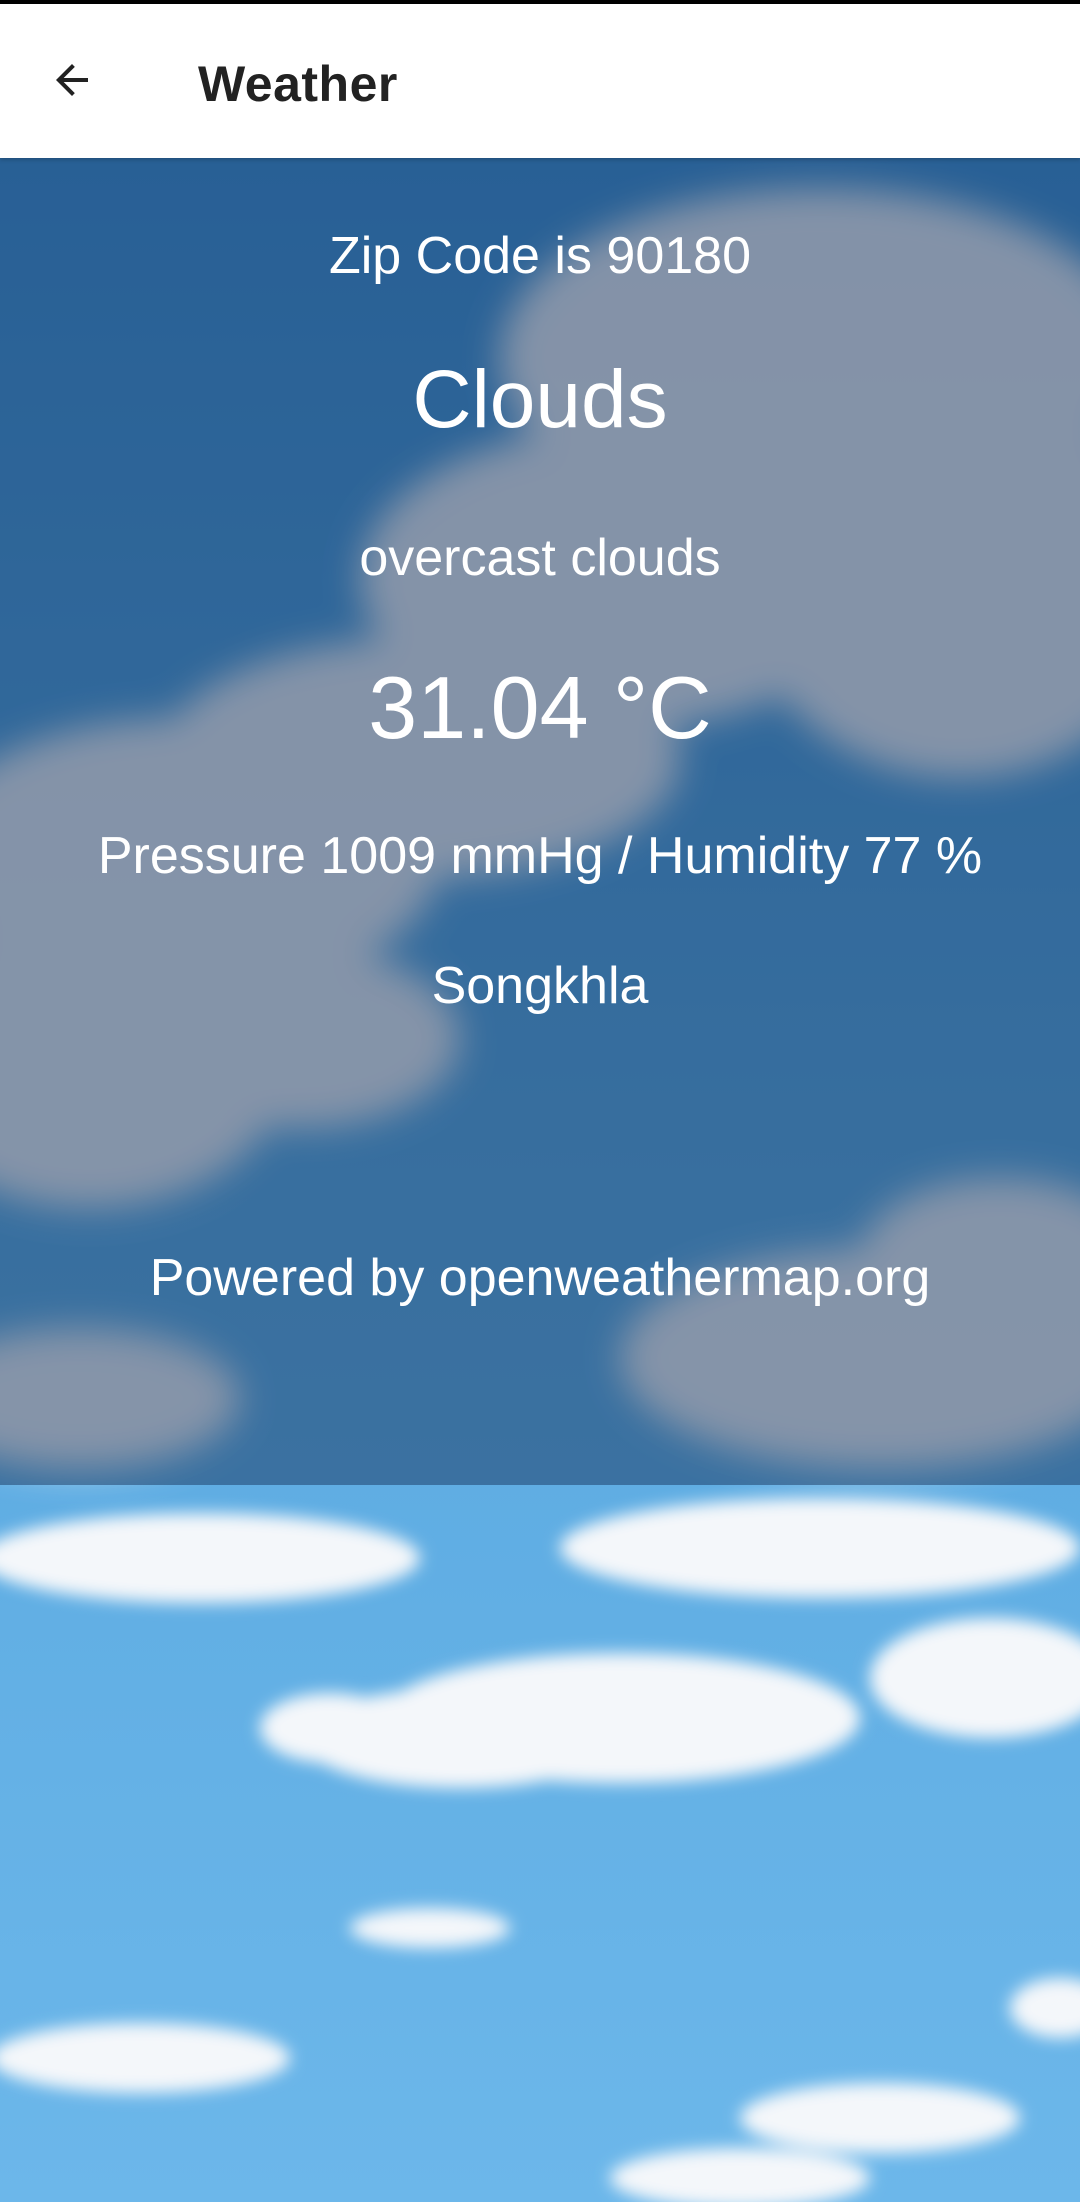  Describe the element at coordinates (540, 986) in the screenshot. I see `city-name: Songkhla` at that location.